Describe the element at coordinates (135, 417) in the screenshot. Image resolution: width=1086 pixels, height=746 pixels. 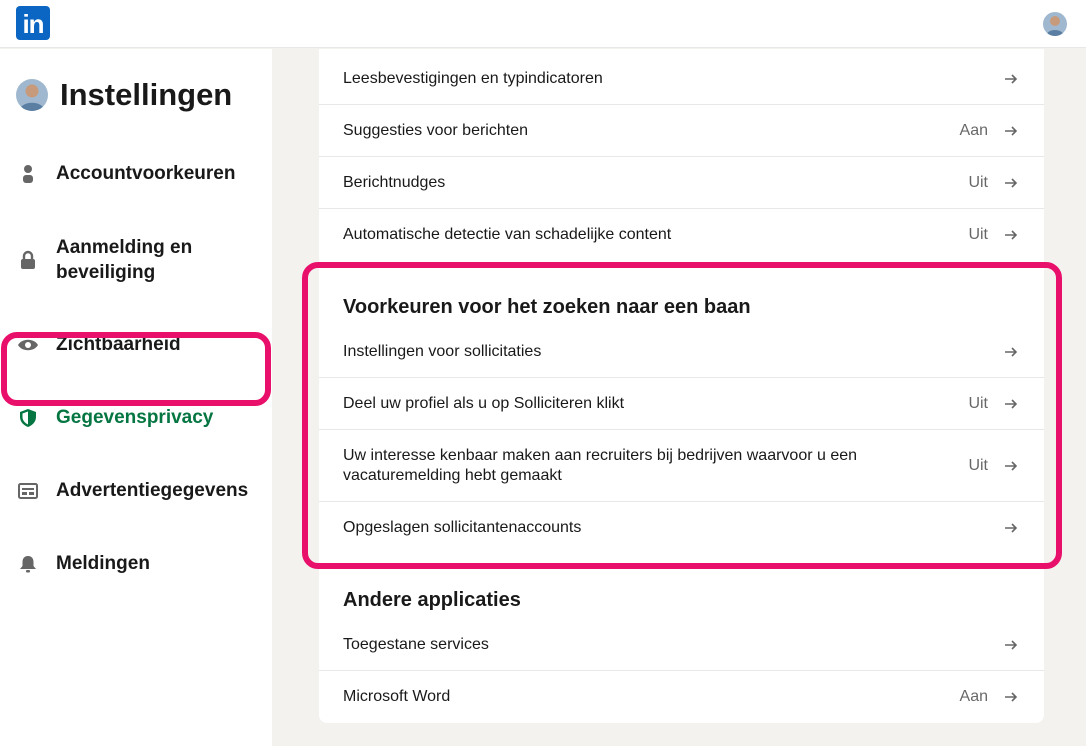
I see `sidebar-item-label: Gegevensprivacy` at that location.